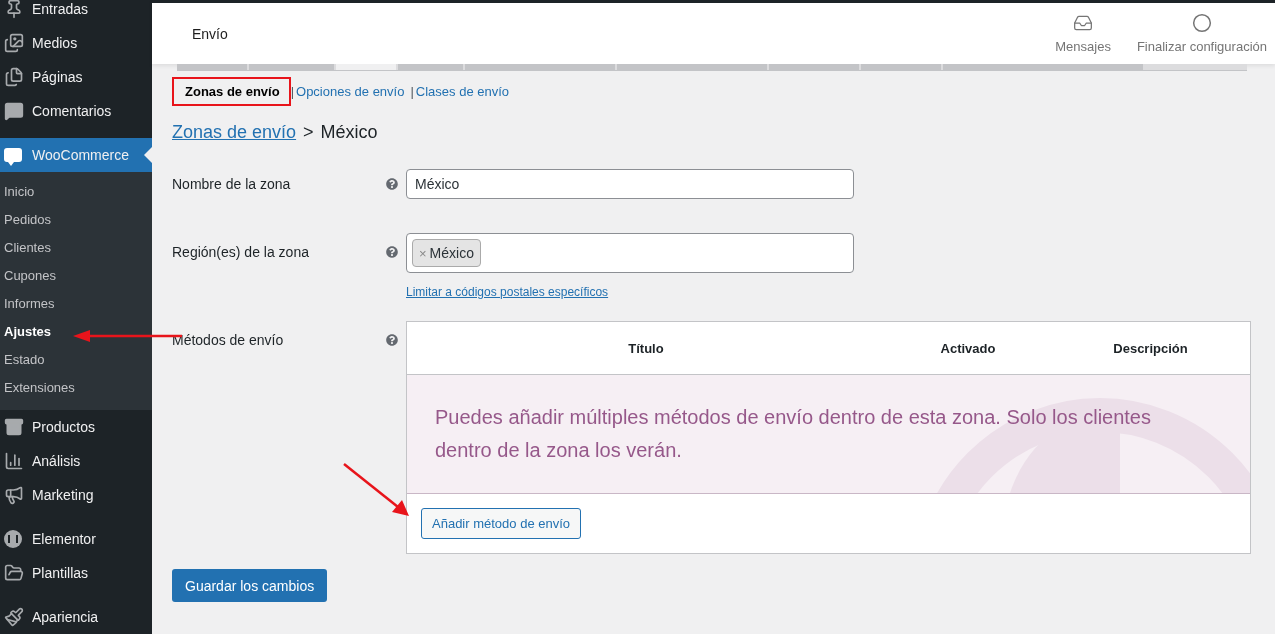 The height and width of the screenshot is (634, 1275). What do you see at coordinates (968, 348) in the screenshot?
I see `column-header: Activado` at bounding box center [968, 348].